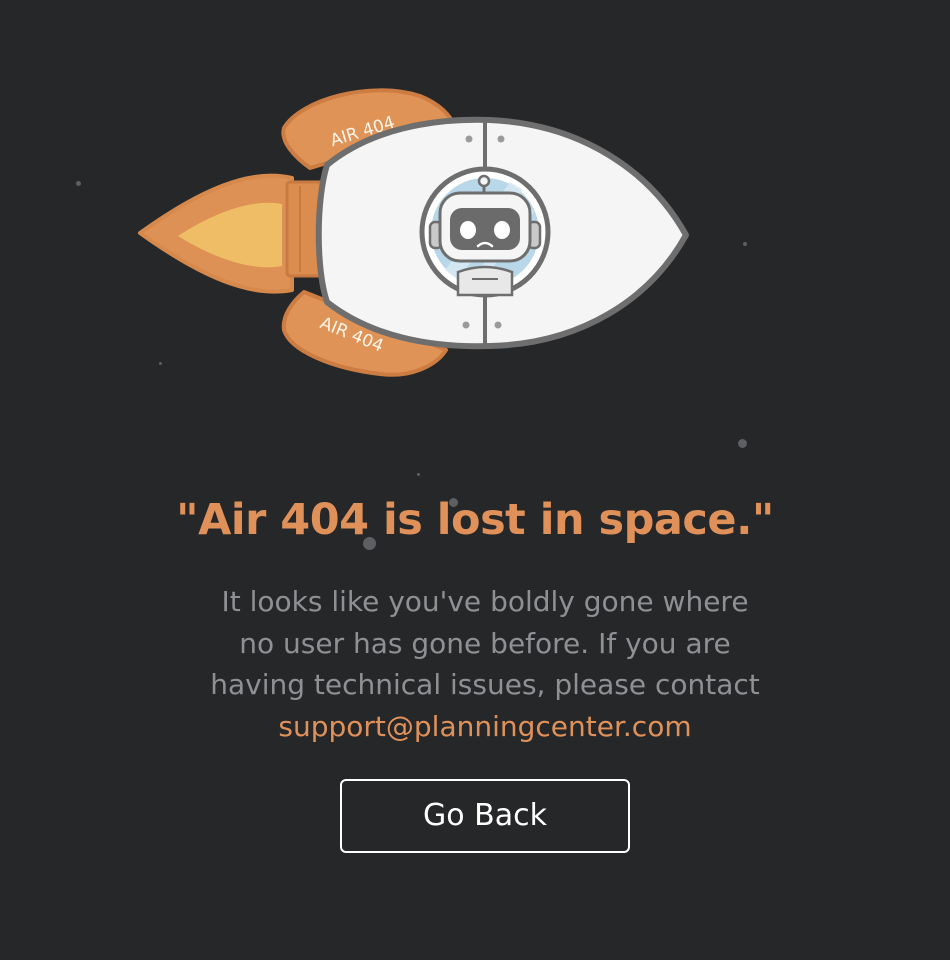 The height and width of the screenshot is (960, 950). I want to click on go-back-button: Go Back, so click(485, 816).